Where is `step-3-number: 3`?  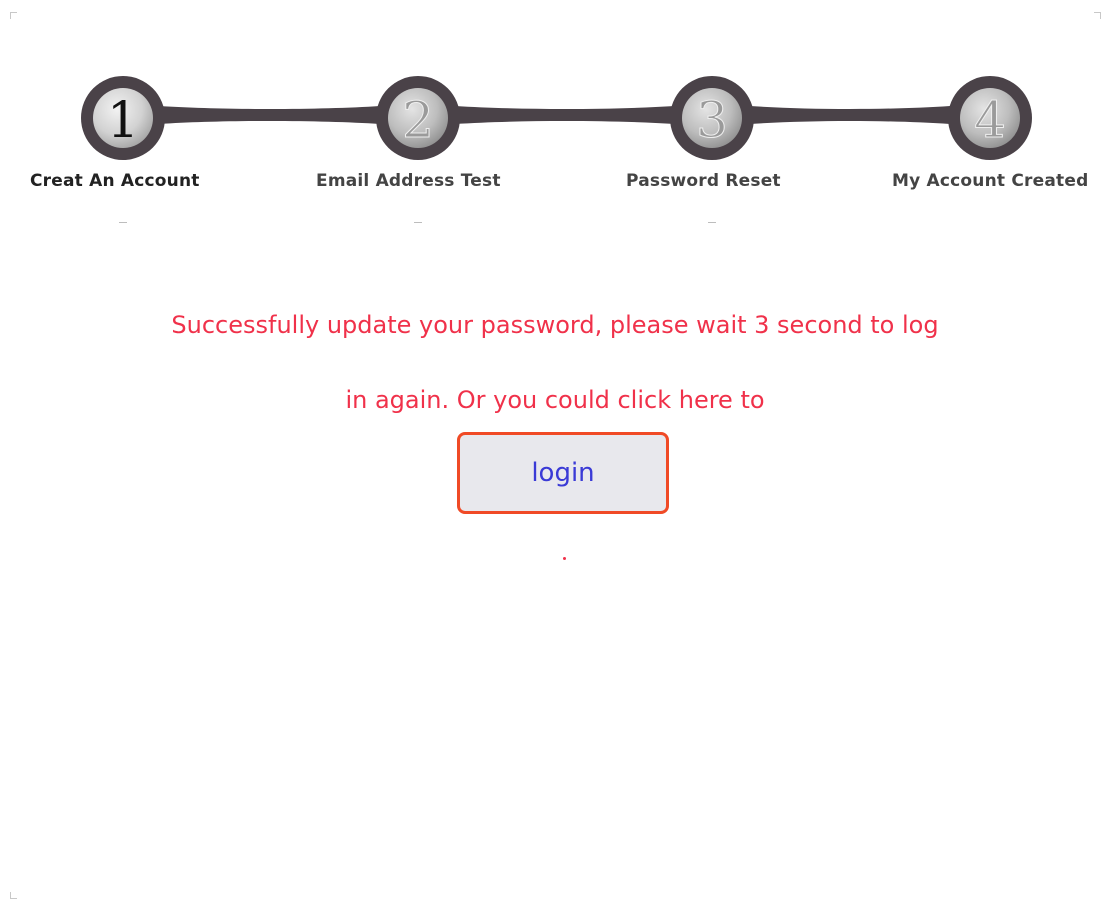
step-3-number: 3 is located at coordinates (712, 120).